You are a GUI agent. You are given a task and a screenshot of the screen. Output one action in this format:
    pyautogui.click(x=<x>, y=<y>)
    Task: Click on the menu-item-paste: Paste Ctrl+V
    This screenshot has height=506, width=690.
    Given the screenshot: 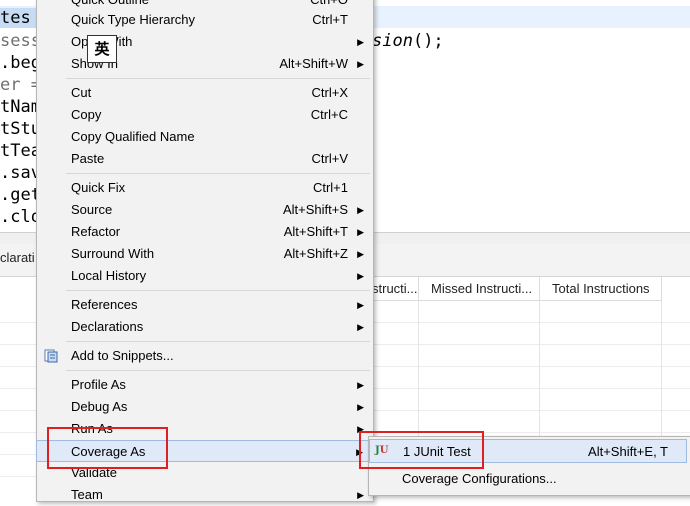 What is the action you would take?
    pyautogui.click(x=204, y=159)
    